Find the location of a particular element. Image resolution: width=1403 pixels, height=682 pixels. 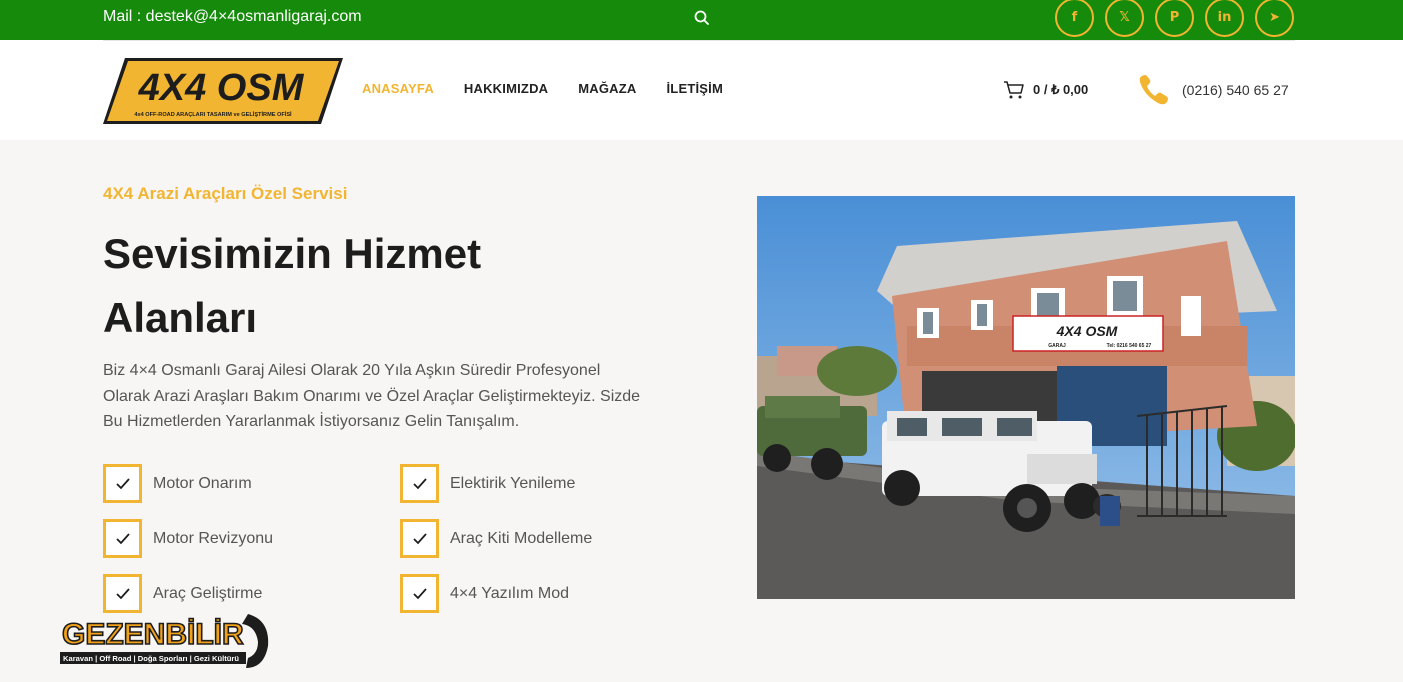

sign-main-text: 4X4 OSM is located at coordinates (1087, 331).